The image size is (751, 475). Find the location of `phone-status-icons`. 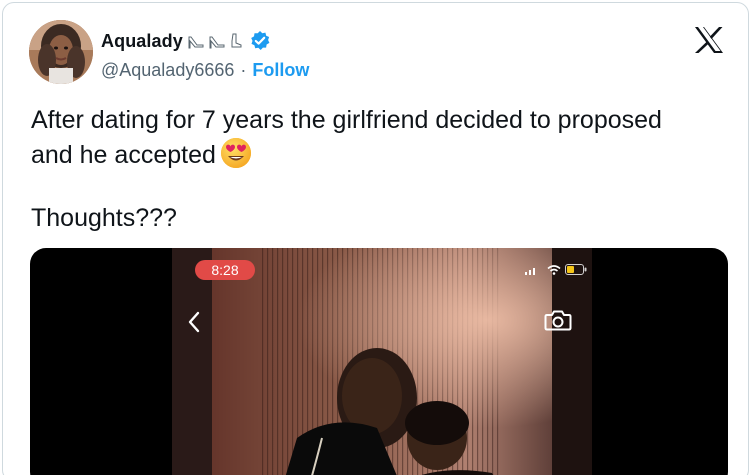

phone-status-icons is located at coordinates (556, 269).